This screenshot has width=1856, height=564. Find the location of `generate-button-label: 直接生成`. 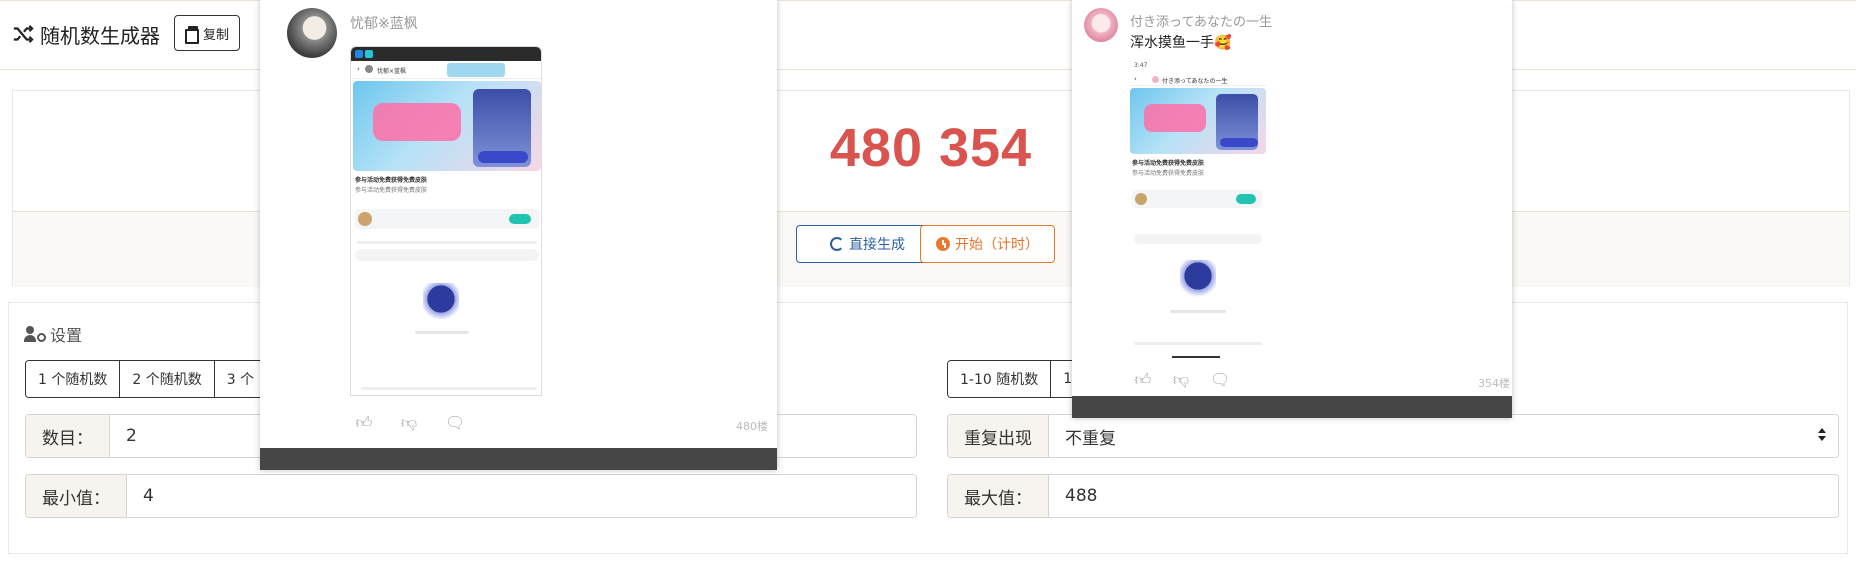

generate-button-label: 直接生成 is located at coordinates (877, 245).